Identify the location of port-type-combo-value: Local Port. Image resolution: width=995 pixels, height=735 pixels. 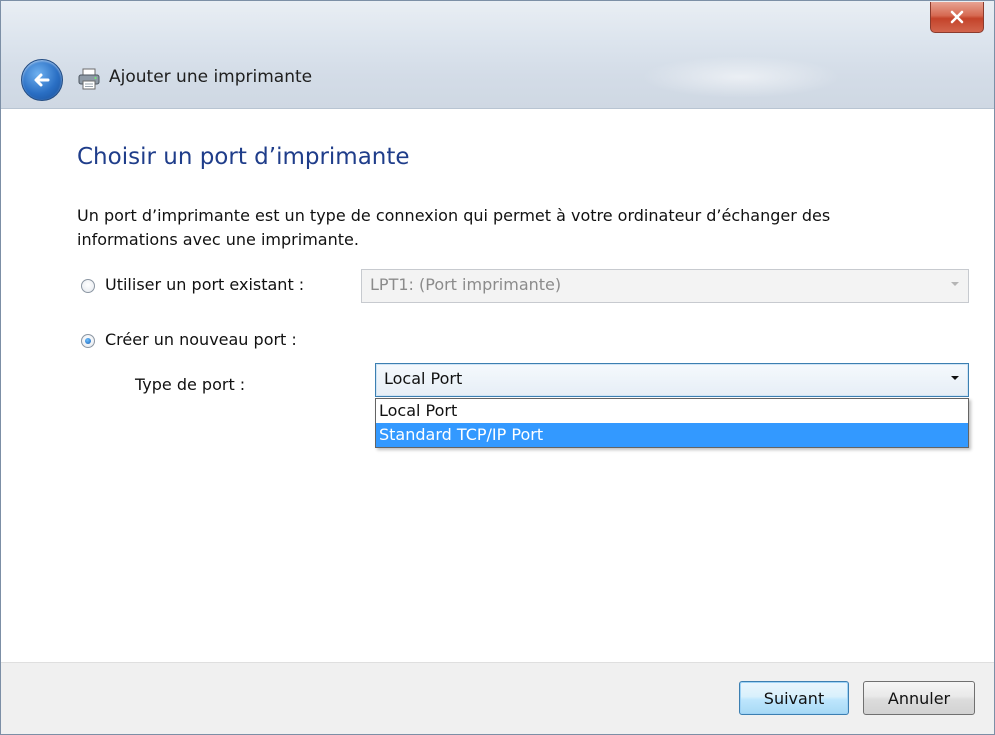
(423, 378).